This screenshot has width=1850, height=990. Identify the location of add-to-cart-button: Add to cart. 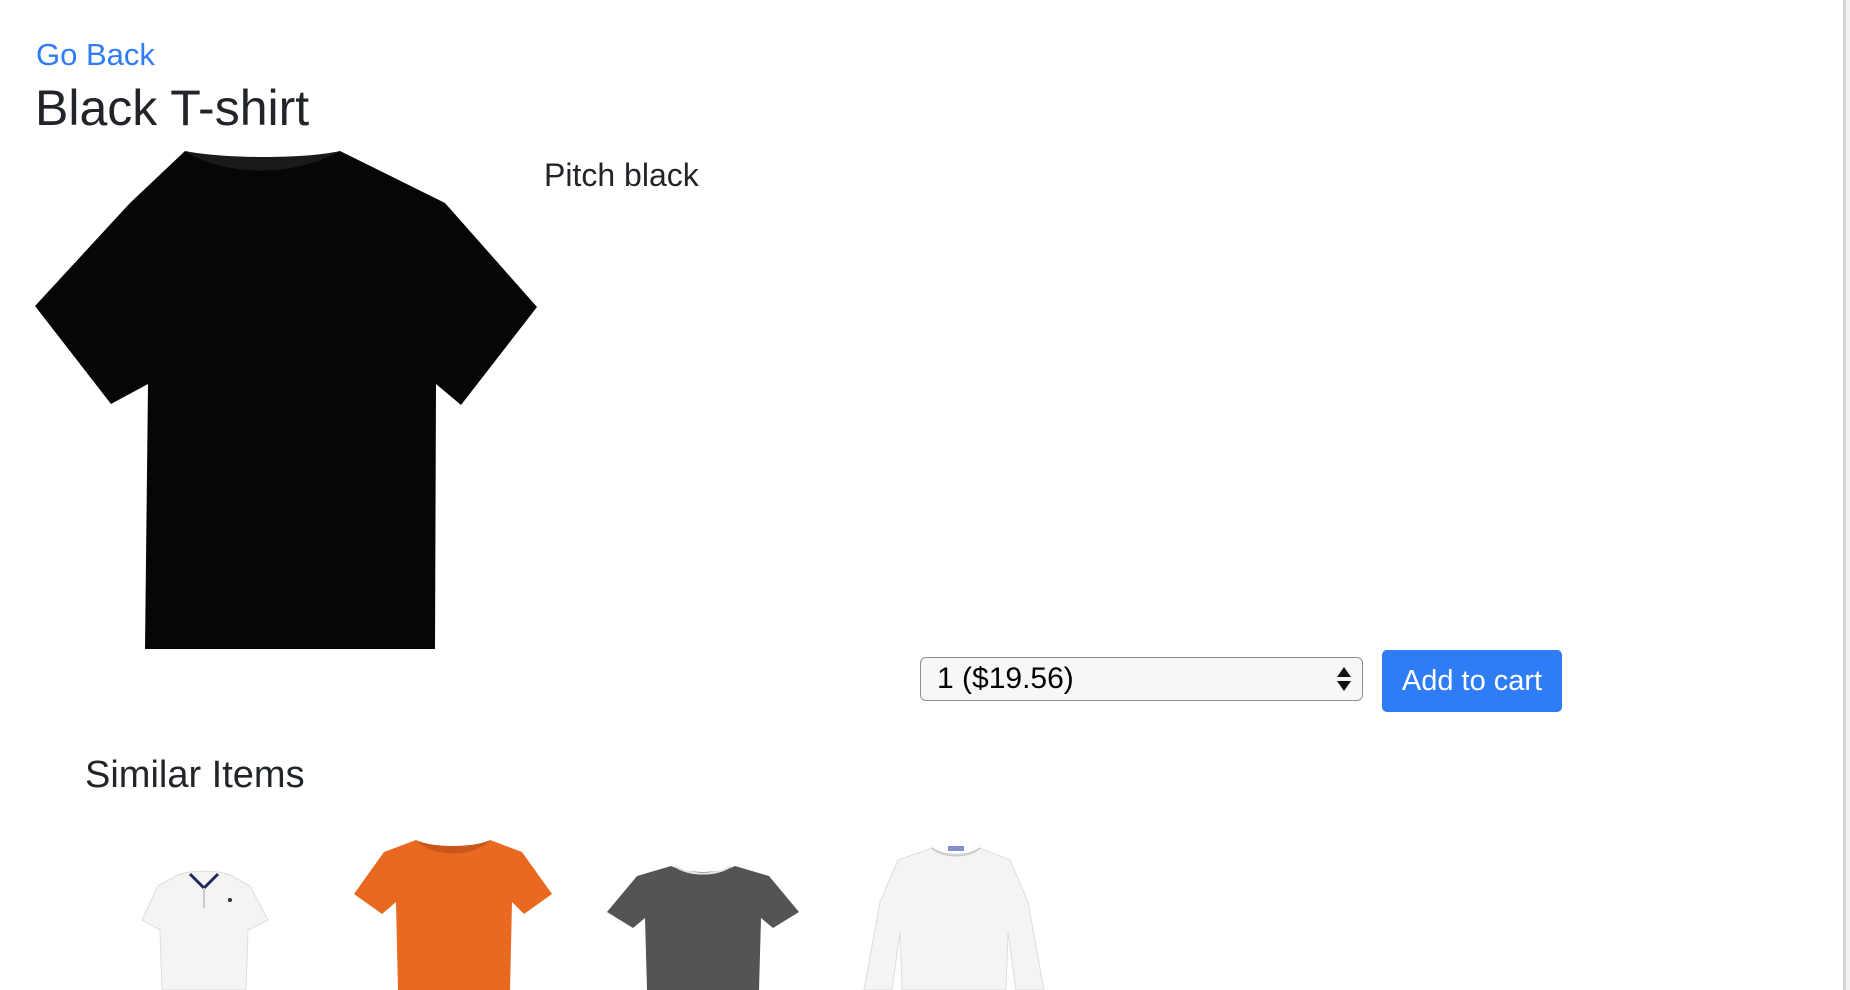
(1472, 681).